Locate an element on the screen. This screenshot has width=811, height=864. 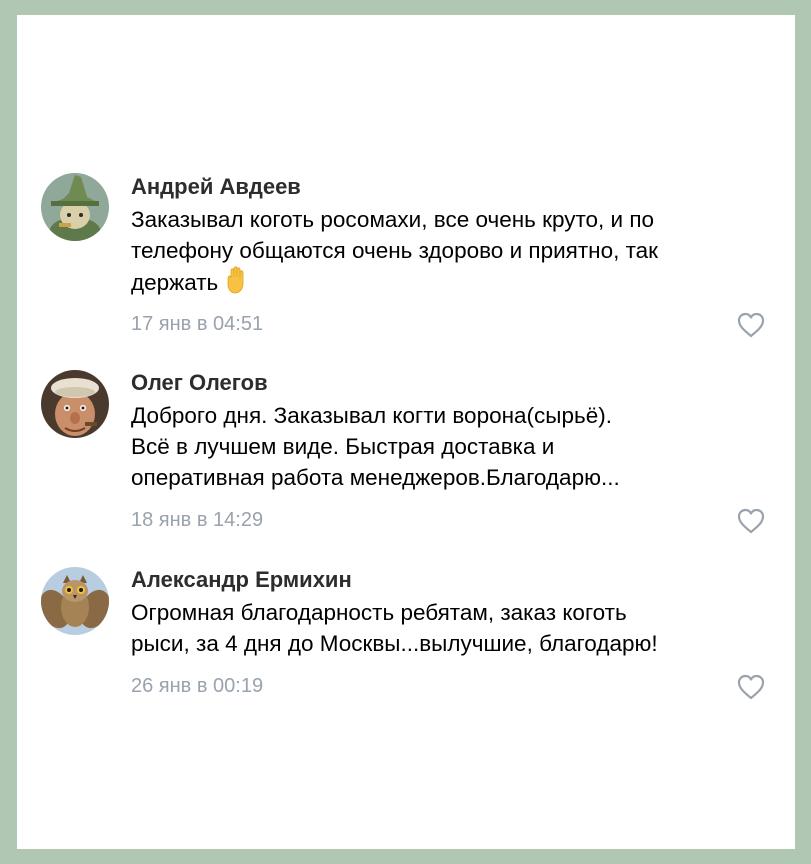
comment-text-line: держать is located at coordinates (456, 284).